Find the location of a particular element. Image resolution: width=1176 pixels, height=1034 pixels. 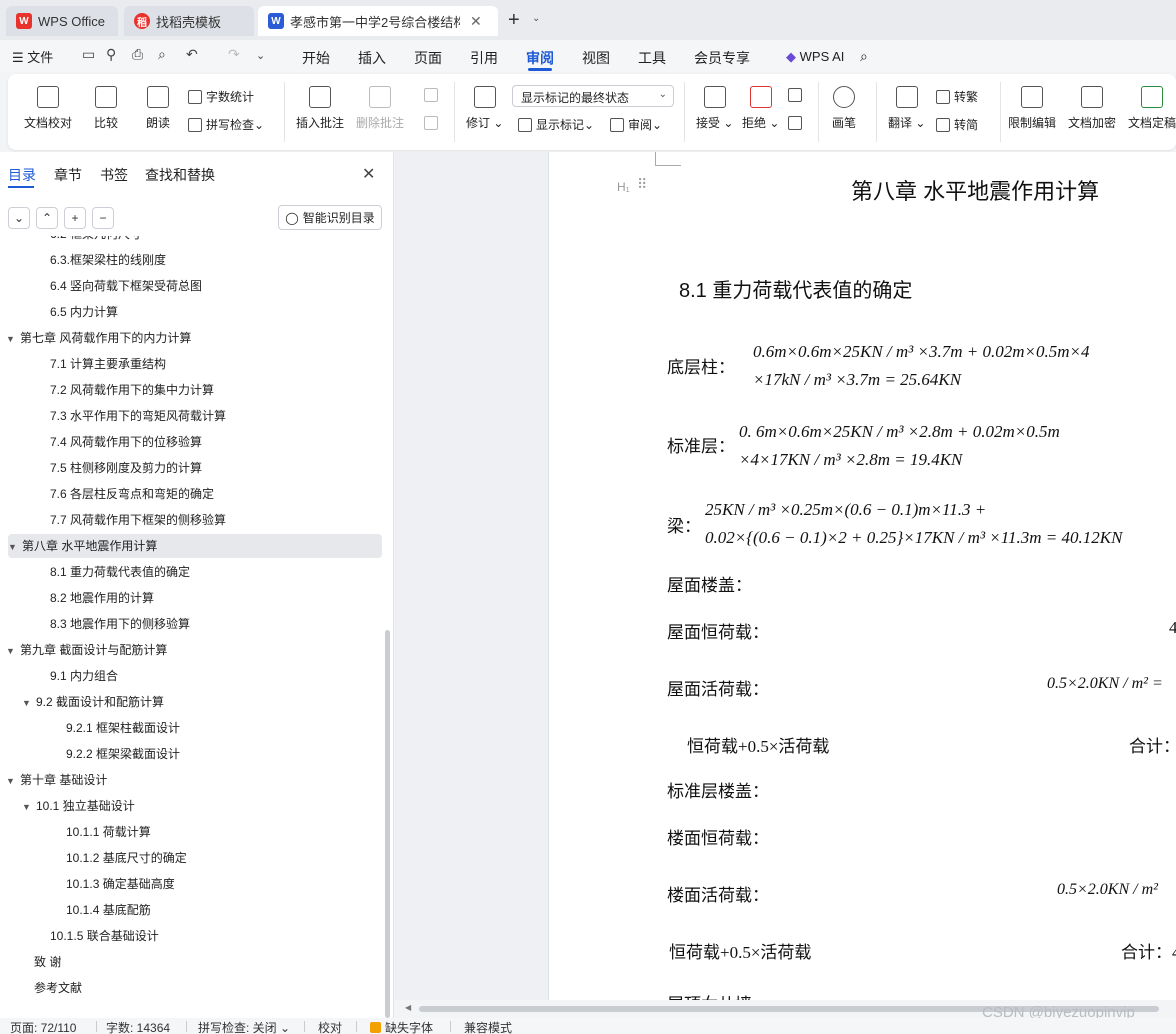

print-preview-icon: ⌕ is located at coordinates (162, 54).